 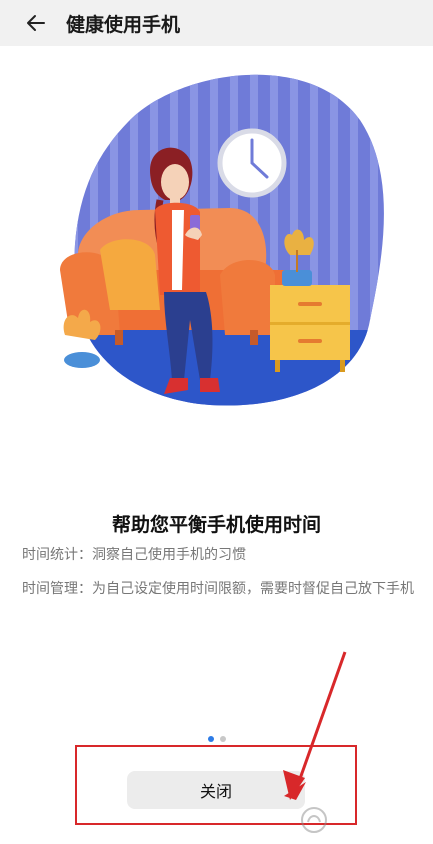 What do you see at coordinates (216, 739) in the screenshot?
I see `page-indicator` at bounding box center [216, 739].